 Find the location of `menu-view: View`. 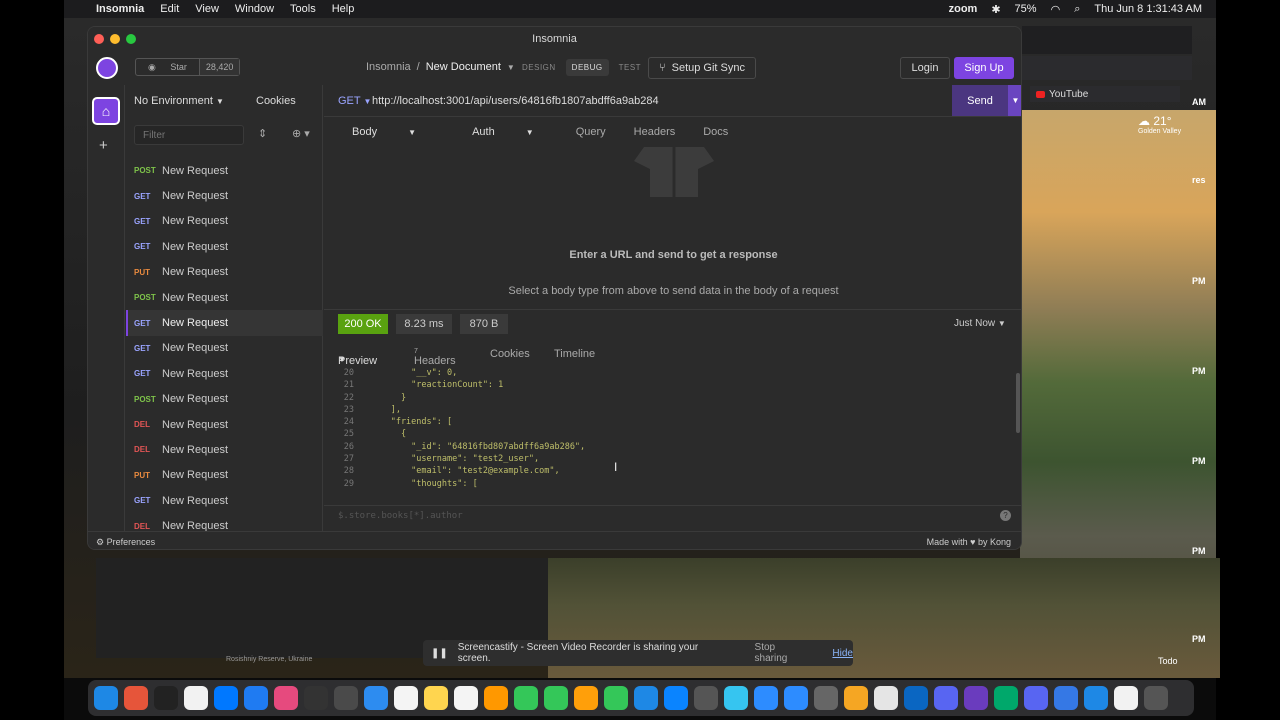

menu-view: View is located at coordinates (207, 9).